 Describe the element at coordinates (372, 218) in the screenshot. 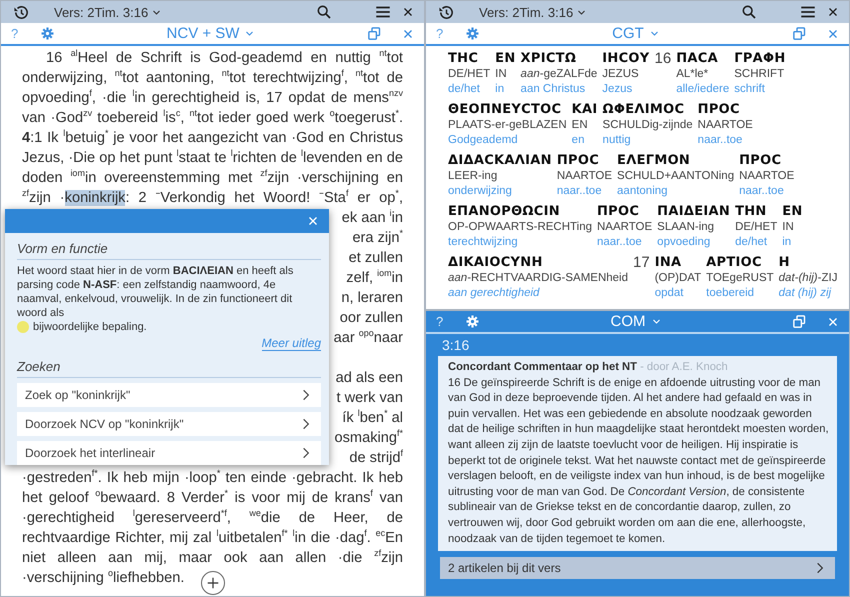

I see `verse-text: ek aan $^{i}$in` at that location.